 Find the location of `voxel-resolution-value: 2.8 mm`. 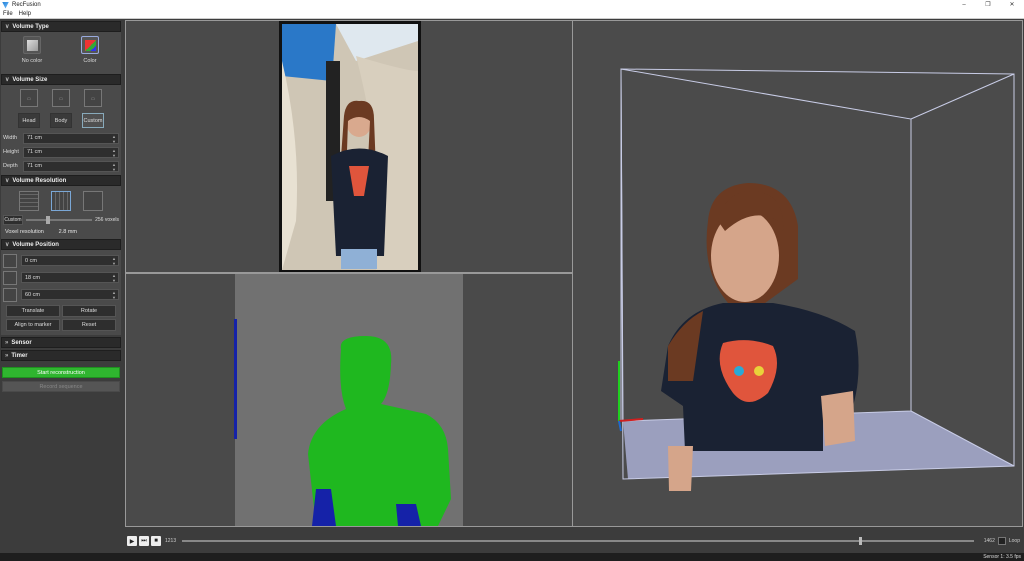

voxel-resolution-value: 2.8 mm is located at coordinates (67, 231).